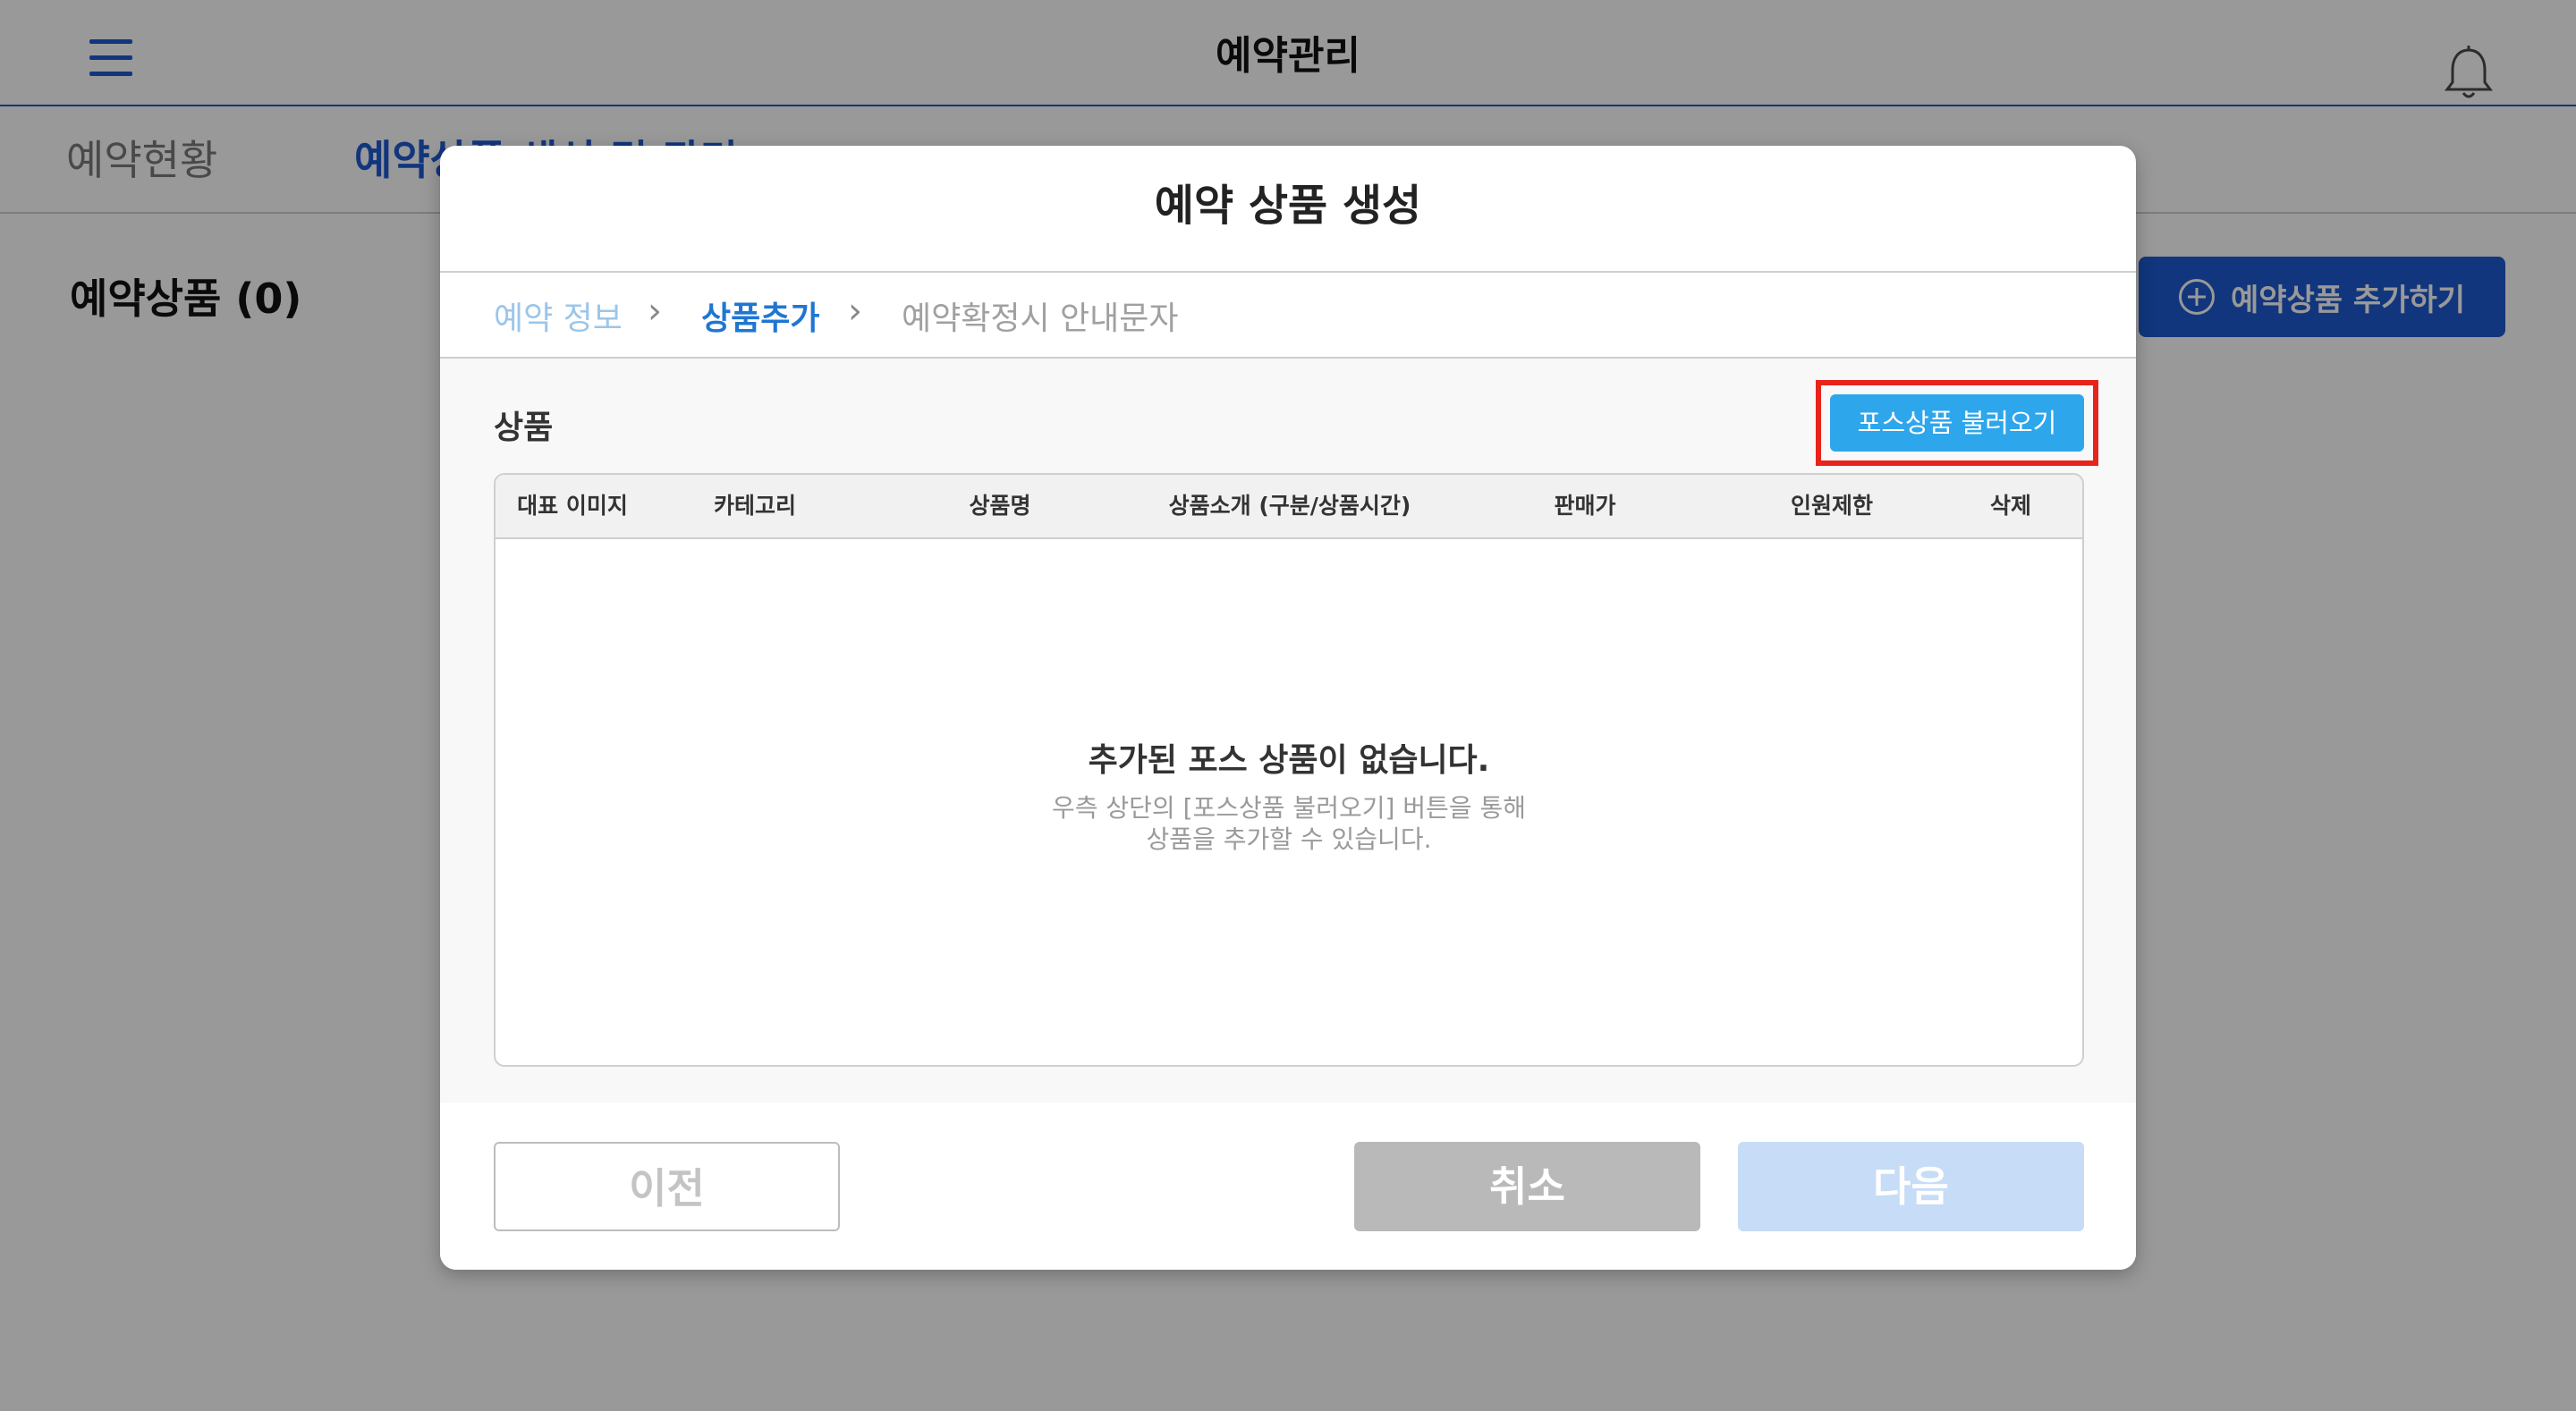 The width and height of the screenshot is (2576, 1411). Describe the element at coordinates (1911, 1186) in the screenshot. I see `next-button: 다음` at that location.